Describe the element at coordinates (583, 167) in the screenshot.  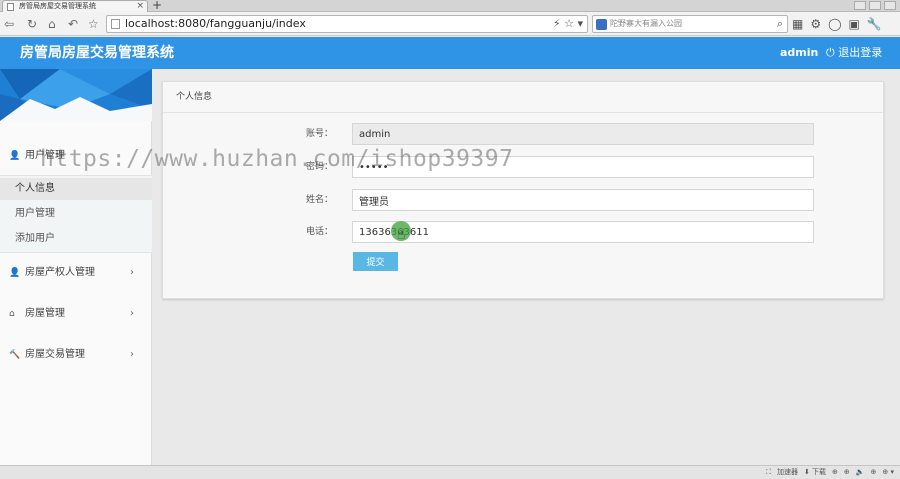
I see `password-field` at that location.